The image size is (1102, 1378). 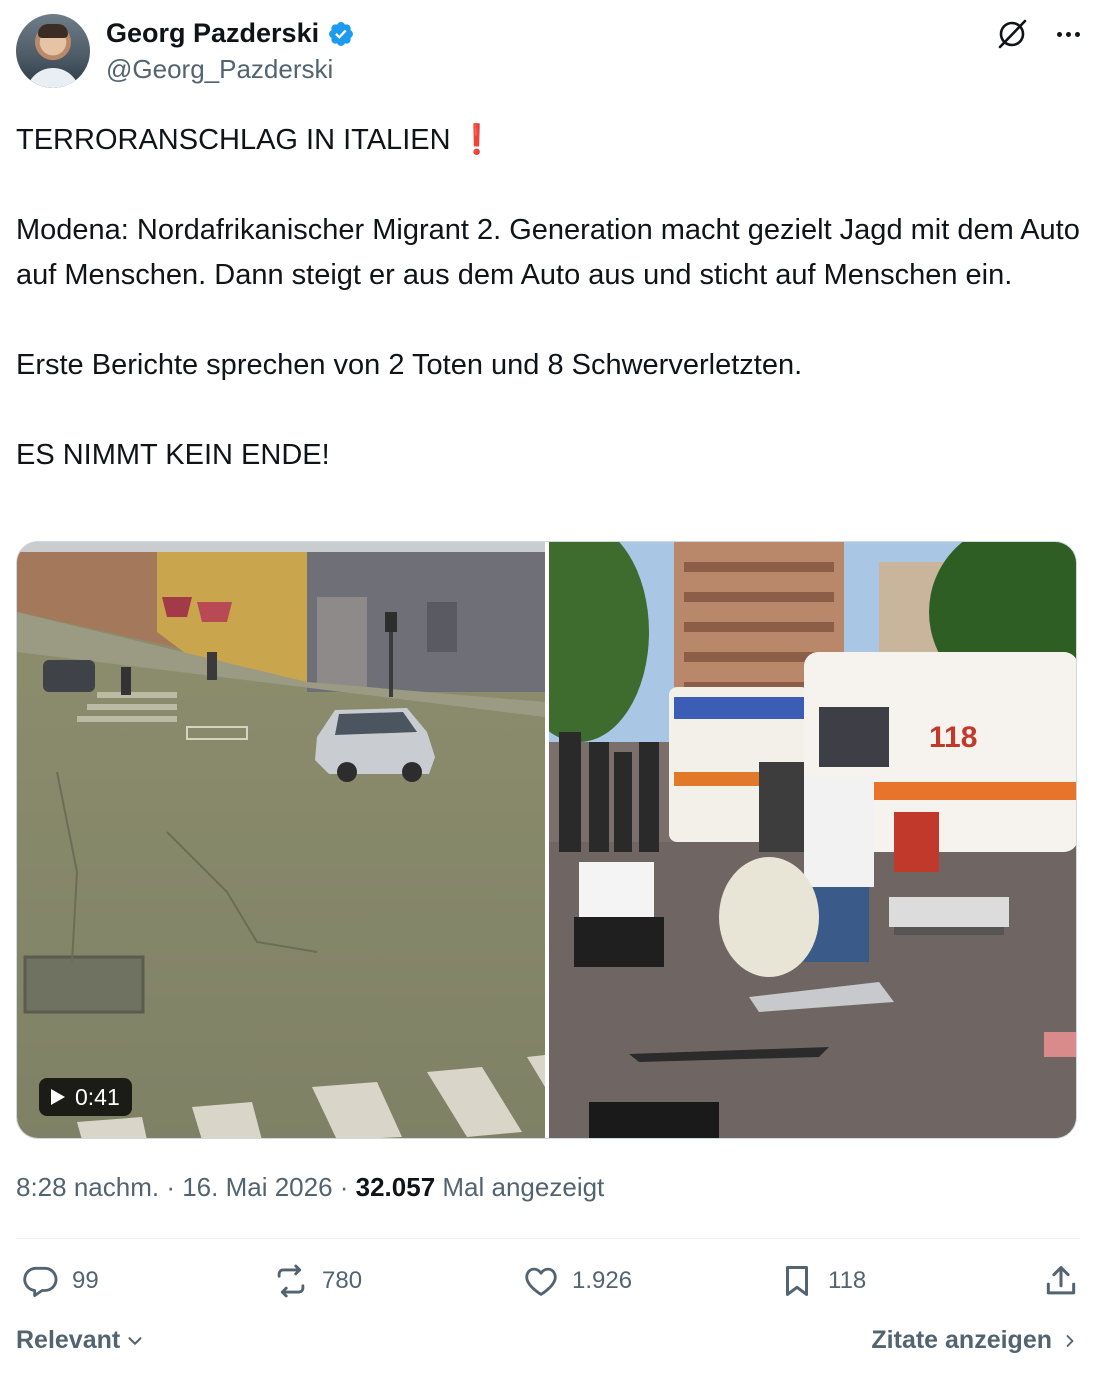 What do you see at coordinates (97, 1096) in the screenshot?
I see `video-duration: 0:41` at bounding box center [97, 1096].